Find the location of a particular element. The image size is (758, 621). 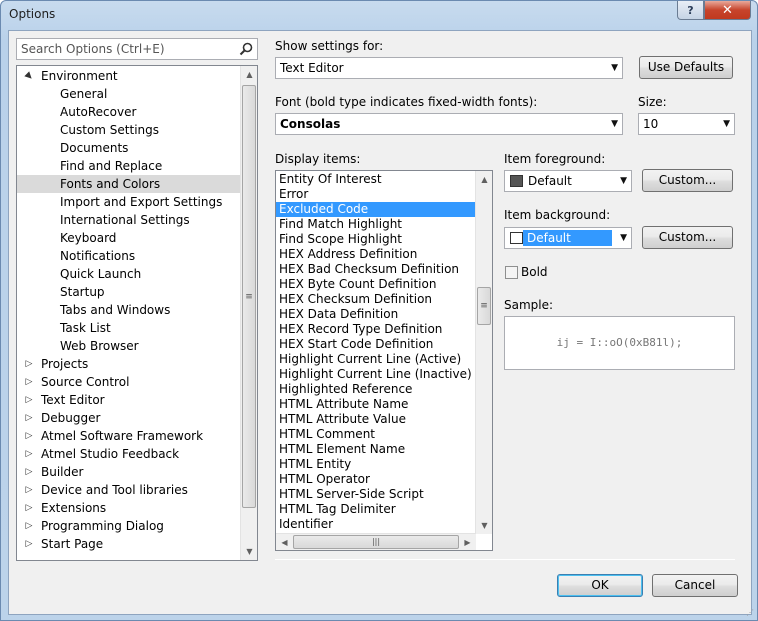

display-item: Error is located at coordinates (375, 194).